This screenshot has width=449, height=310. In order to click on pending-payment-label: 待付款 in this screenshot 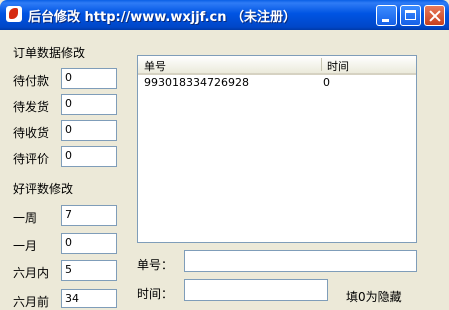, I will do `click(31, 81)`.